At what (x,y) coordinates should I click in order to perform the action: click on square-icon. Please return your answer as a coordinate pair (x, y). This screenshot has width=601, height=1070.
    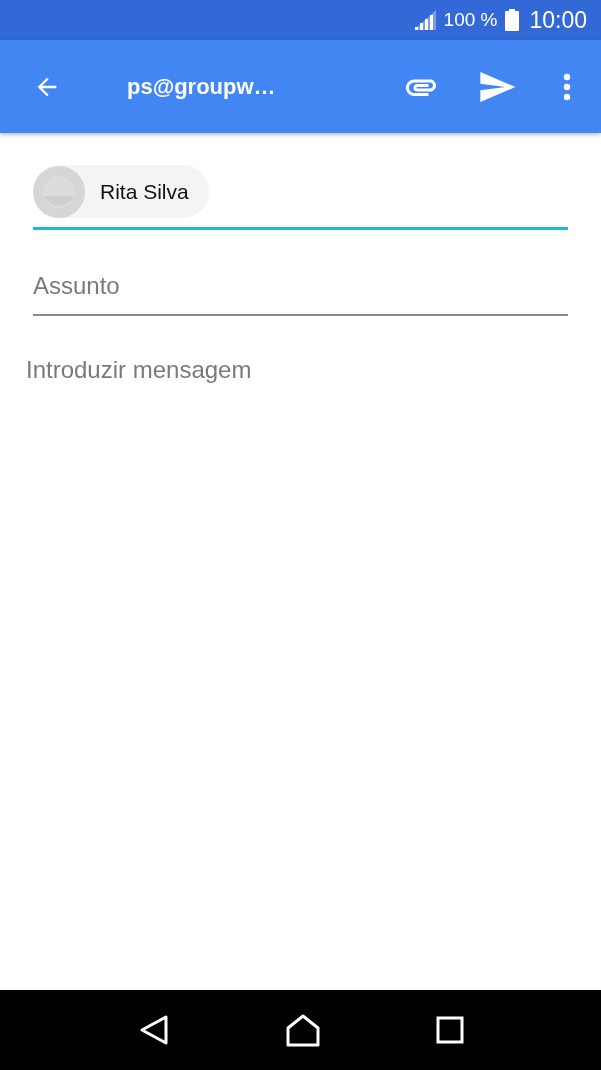
    Looking at the image, I should click on (449, 1030).